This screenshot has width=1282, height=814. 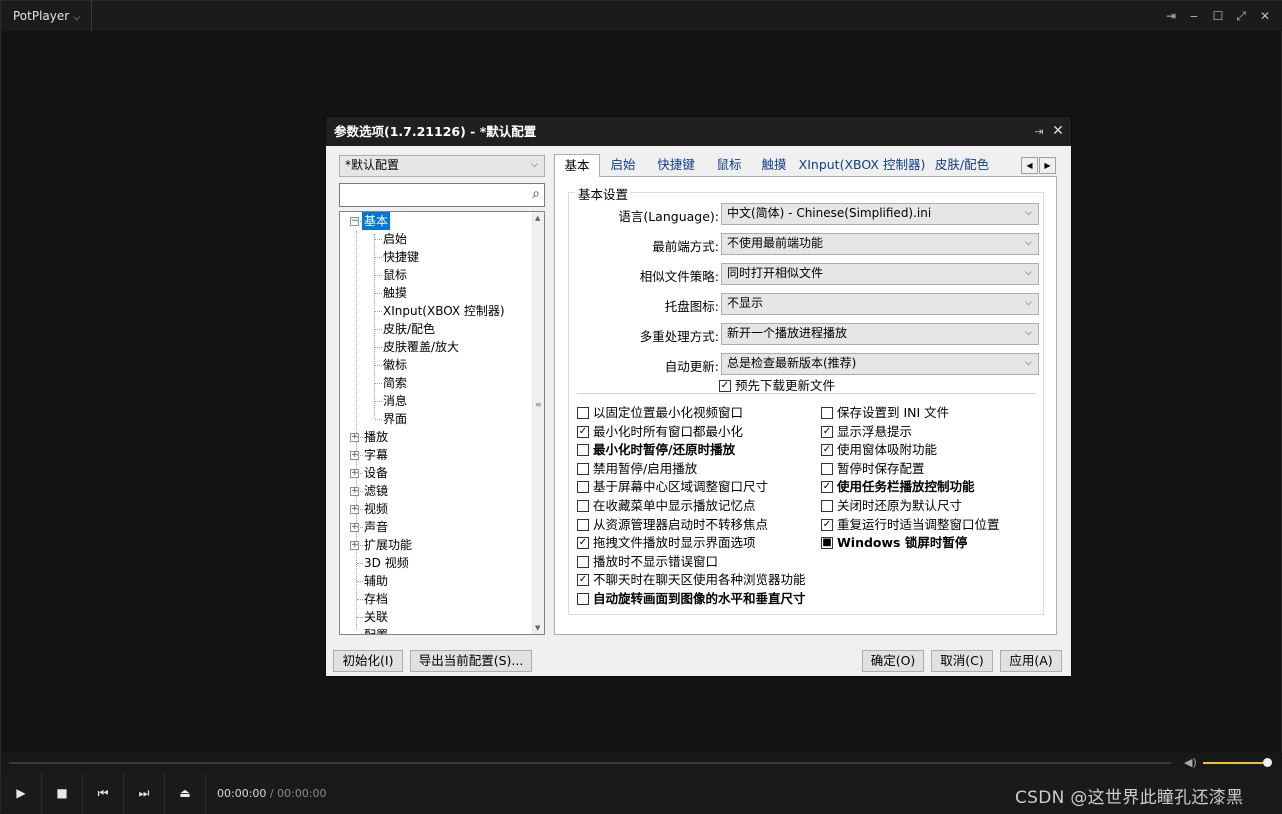 I want to click on tree-item: 配置, so click(x=376, y=630).